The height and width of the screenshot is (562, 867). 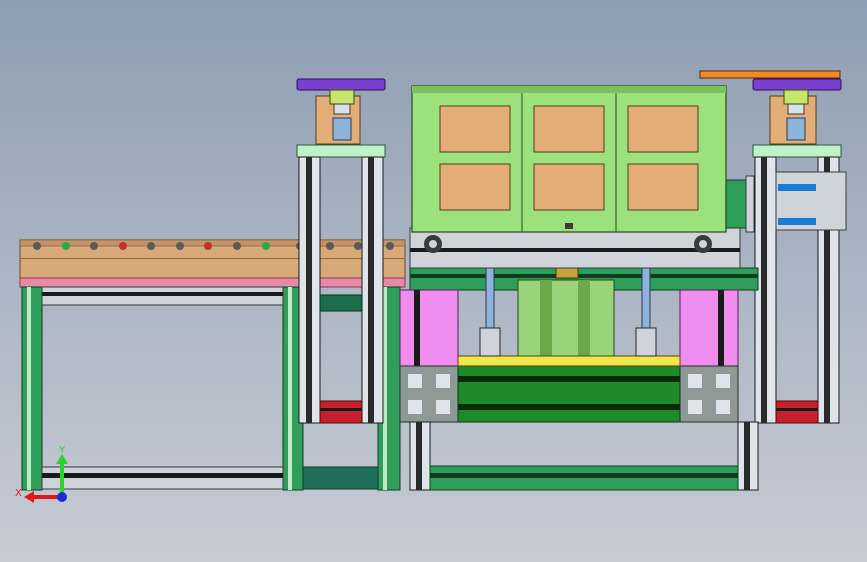 What do you see at coordinates (583, 159) in the screenshot?
I see `cabinet-head` at bounding box center [583, 159].